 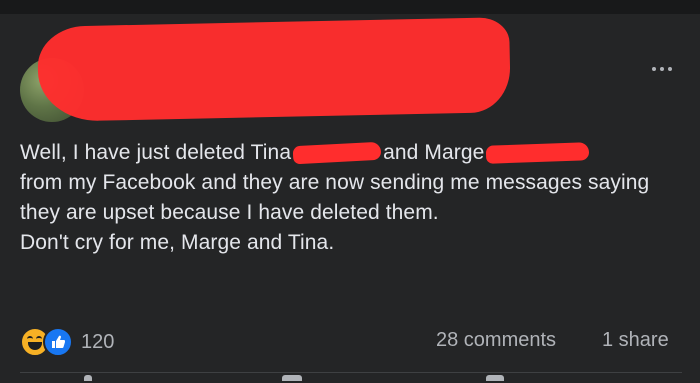 What do you see at coordinates (662, 69) in the screenshot?
I see `more-options-button` at bounding box center [662, 69].